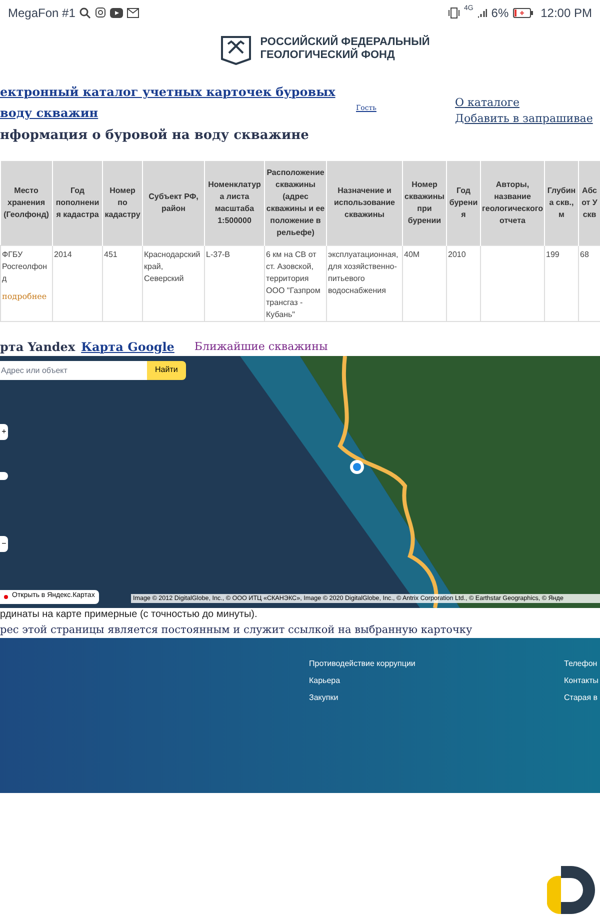 The width and height of the screenshot is (600, 920). What do you see at coordinates (237, 630) in the screenshot?
I see `page-address-note: рес этой страницы является постоянным и служит ссылкой на выбранную карточку` at bounding box center [237, 630].